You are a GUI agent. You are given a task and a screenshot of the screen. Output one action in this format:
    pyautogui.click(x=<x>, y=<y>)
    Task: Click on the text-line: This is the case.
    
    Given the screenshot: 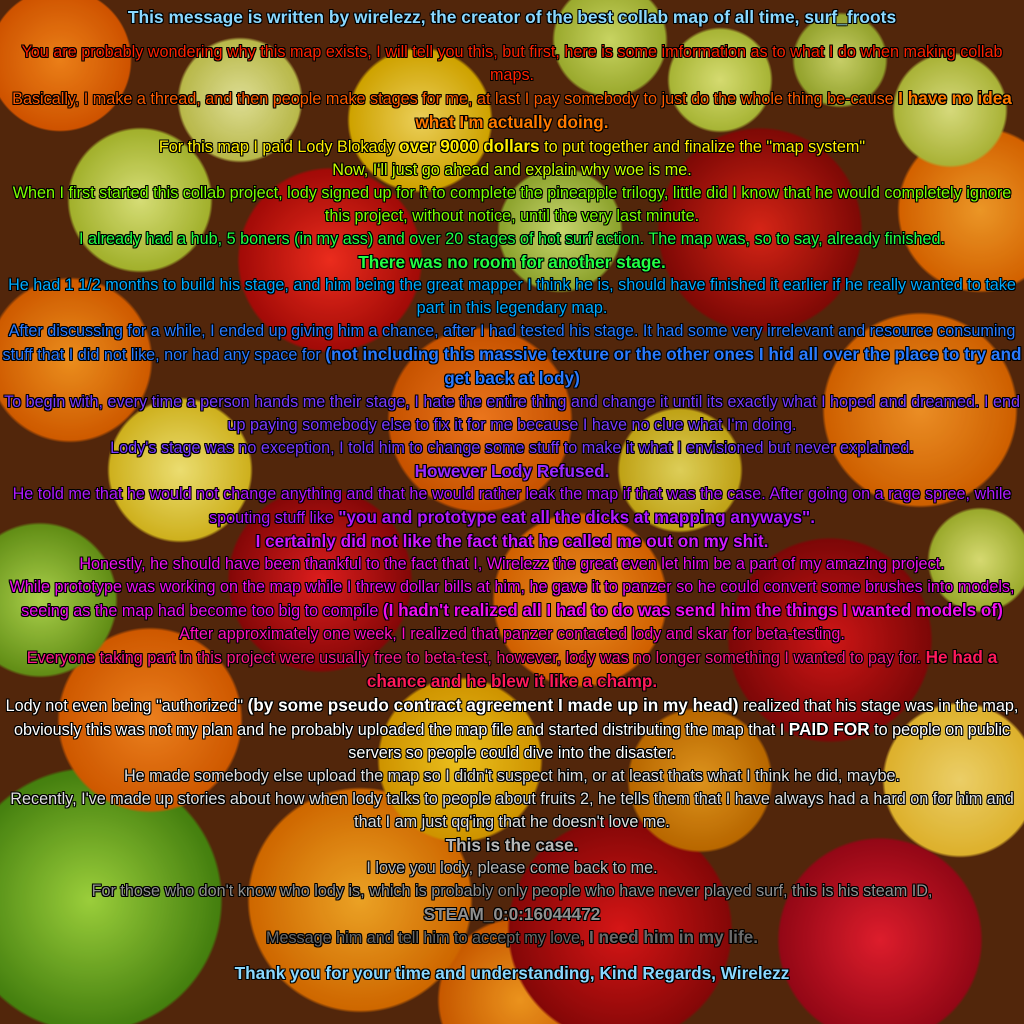 What is the action you would take?
    pyautogui.click(x=512, y=845)
    